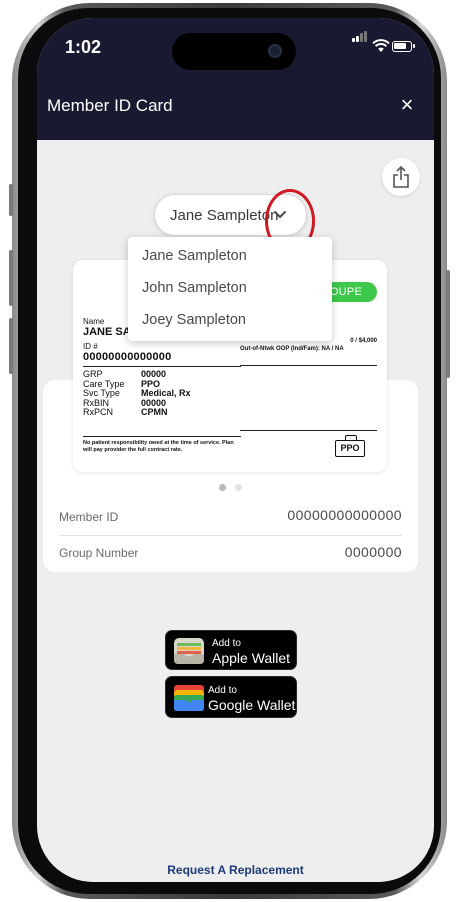  What do you see at coordinates (234, 51) in the screenshot?
I see `dynamic-island` at bounding box center [234, 51].